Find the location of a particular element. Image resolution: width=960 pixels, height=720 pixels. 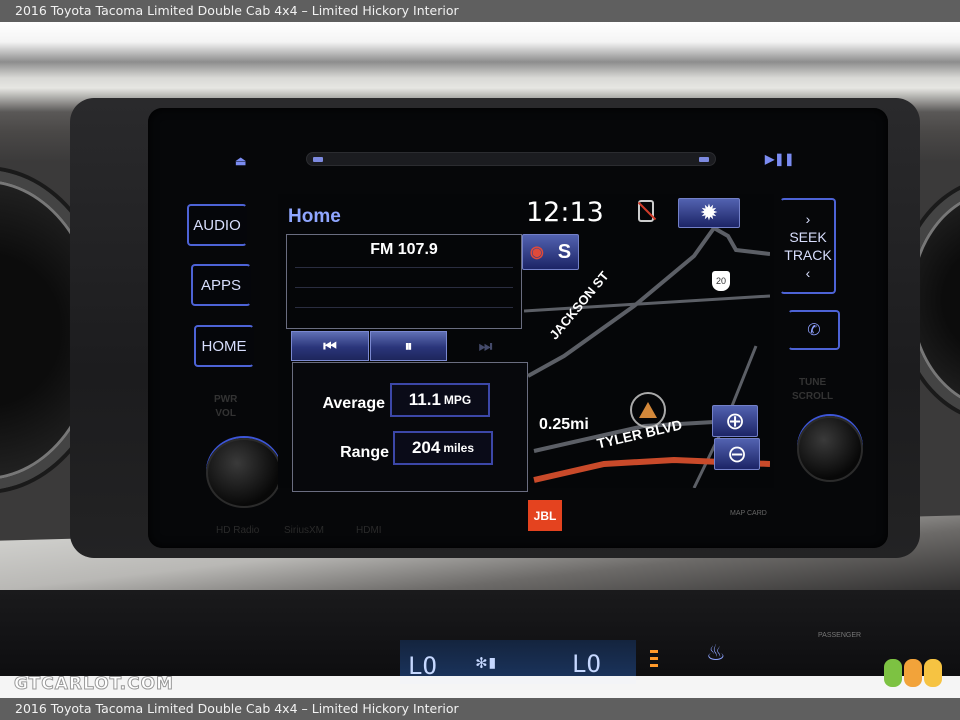

watermark: GTCARLOT.COM is located at coordinates (94, 684).